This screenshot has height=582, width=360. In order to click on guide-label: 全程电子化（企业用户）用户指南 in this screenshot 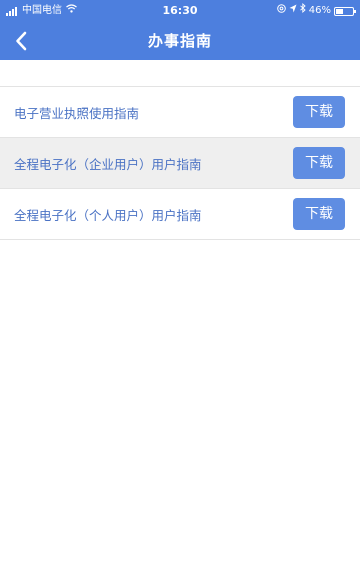, I will do `click(108, 164)`.